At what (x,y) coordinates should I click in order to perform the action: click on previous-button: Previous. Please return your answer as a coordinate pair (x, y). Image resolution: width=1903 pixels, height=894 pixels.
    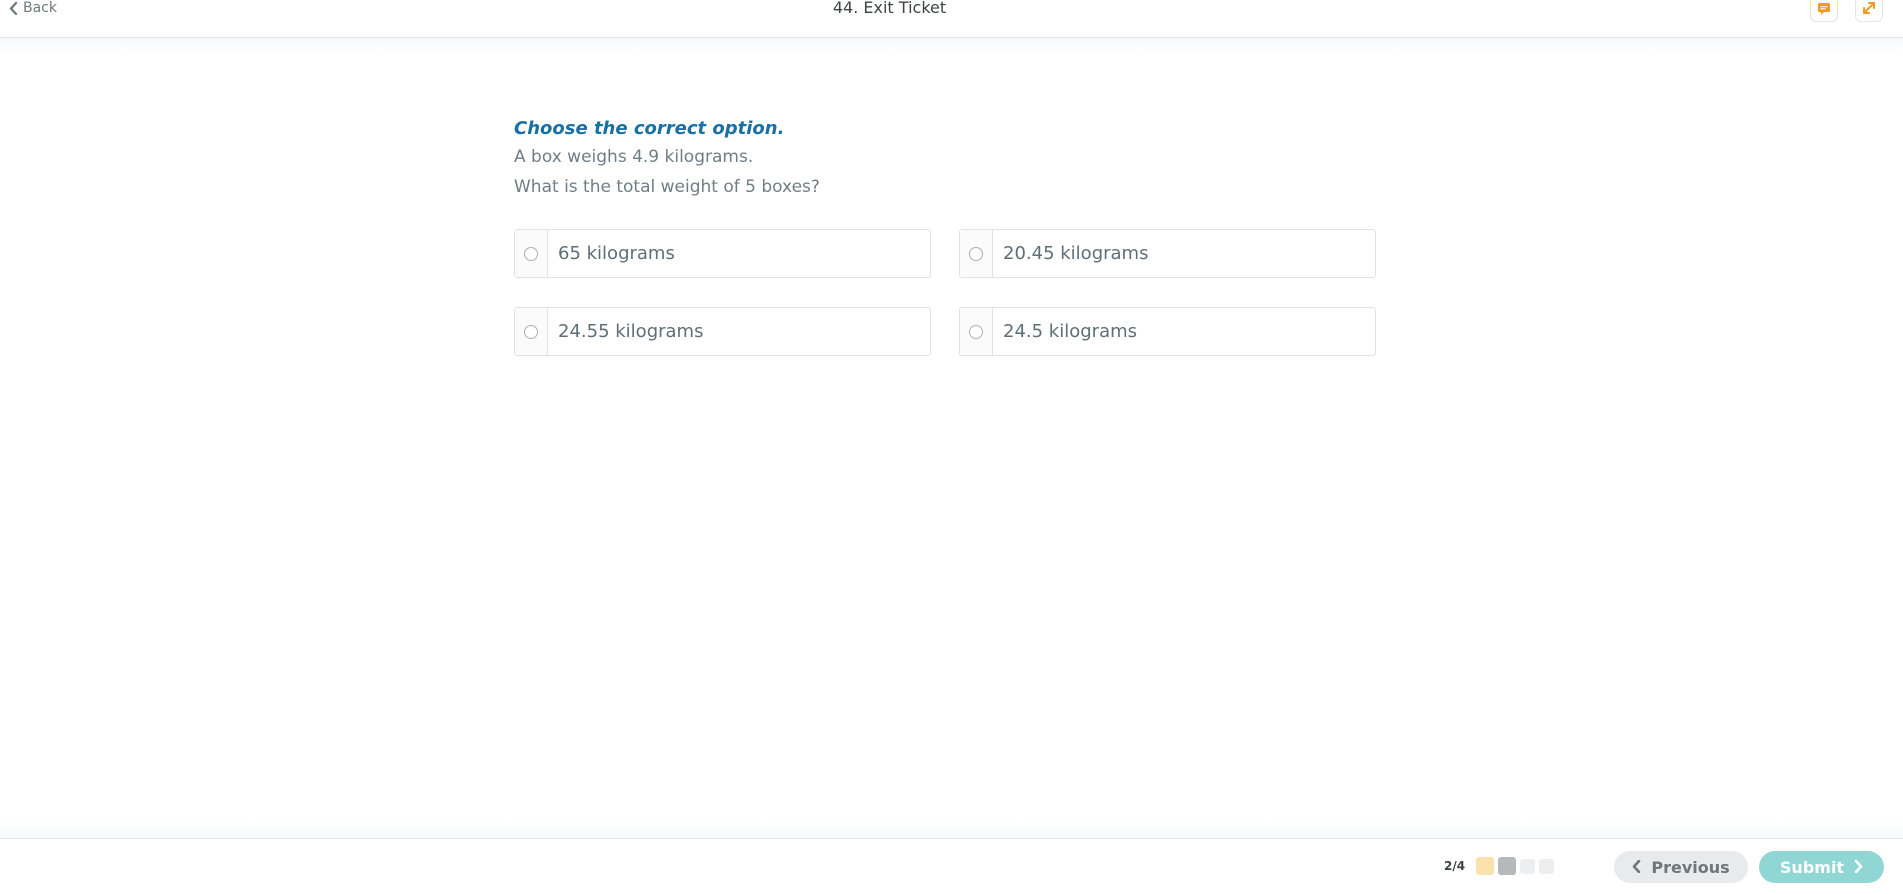
    Looking at the image, I should click on (1681, 867).